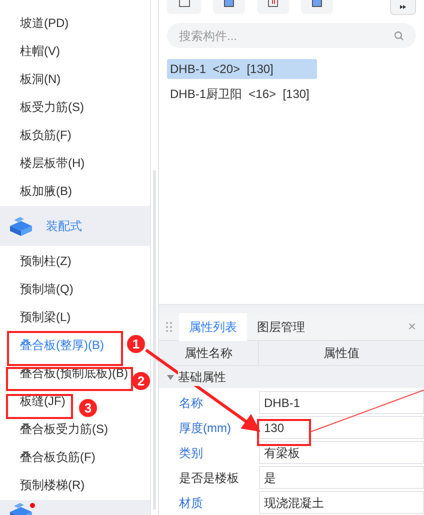 Image resolution: width=424 pixels, height=515 pixels. Describe the element at coordinates (141, 381) in the screenshot. I see `callout-number: 2` at that location.